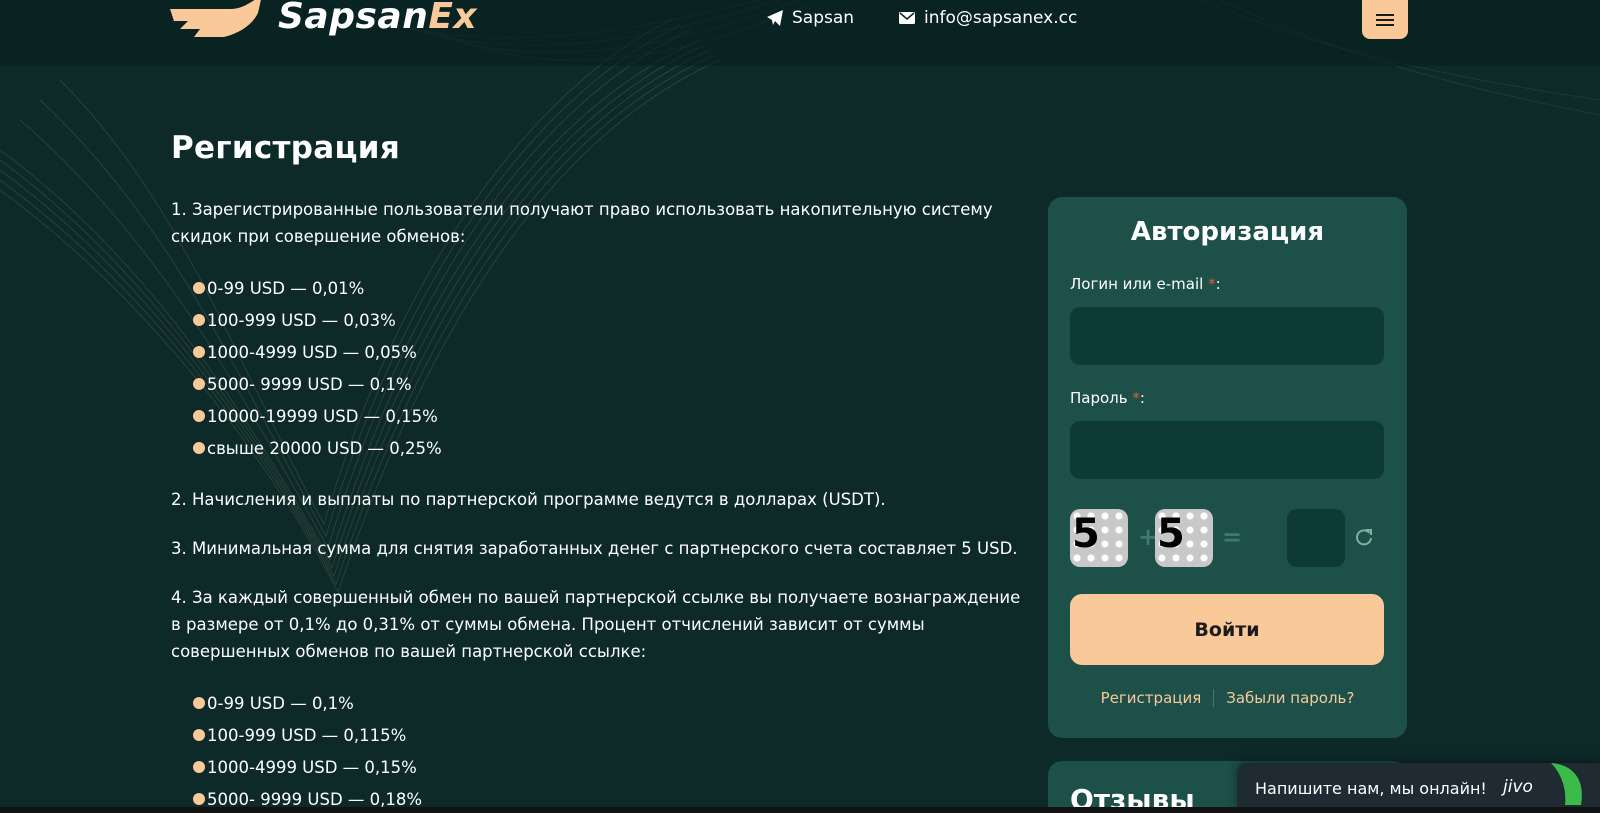 The image size is (1600, 813). What do you see at coordinates (800, 33) in the screenshot?
I see `site-header: SapsanEx Sapsan info@sapsanex.cc` at bounding box center [800, 33].